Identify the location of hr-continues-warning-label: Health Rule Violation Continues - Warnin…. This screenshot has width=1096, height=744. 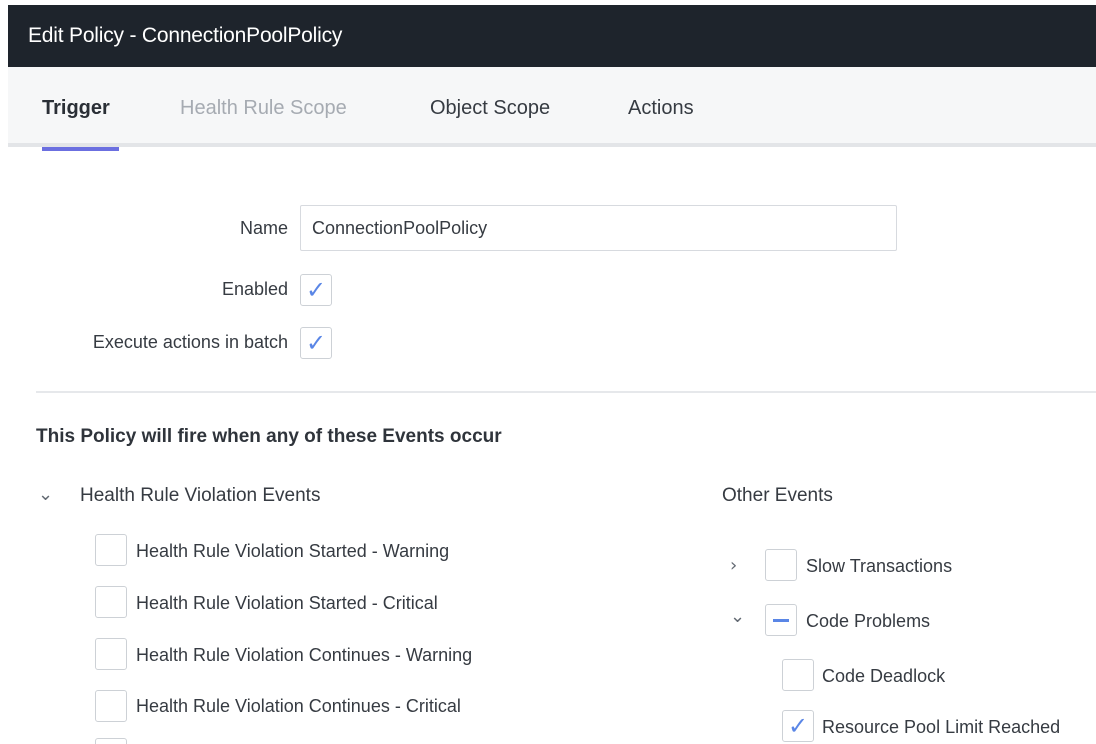
(304, 655).